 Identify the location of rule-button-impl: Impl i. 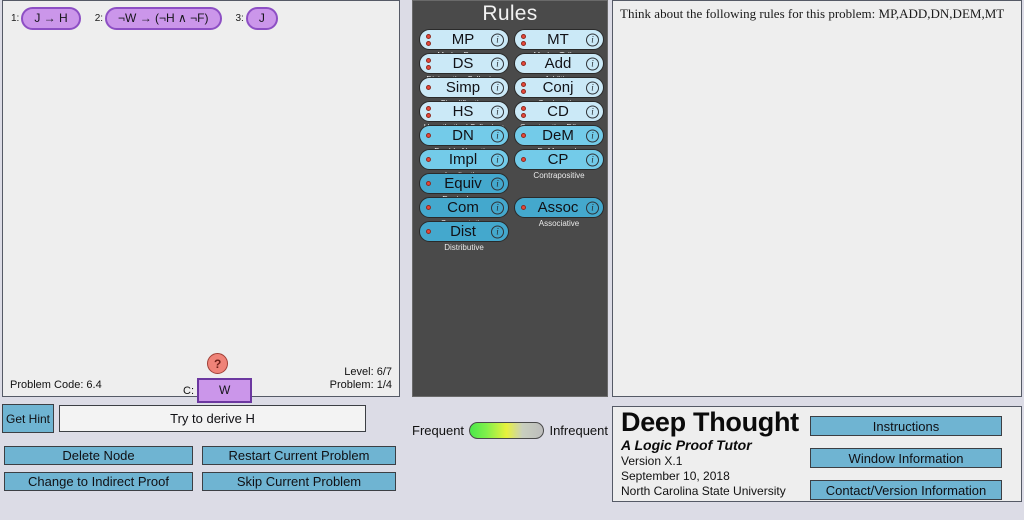
(464, 159).